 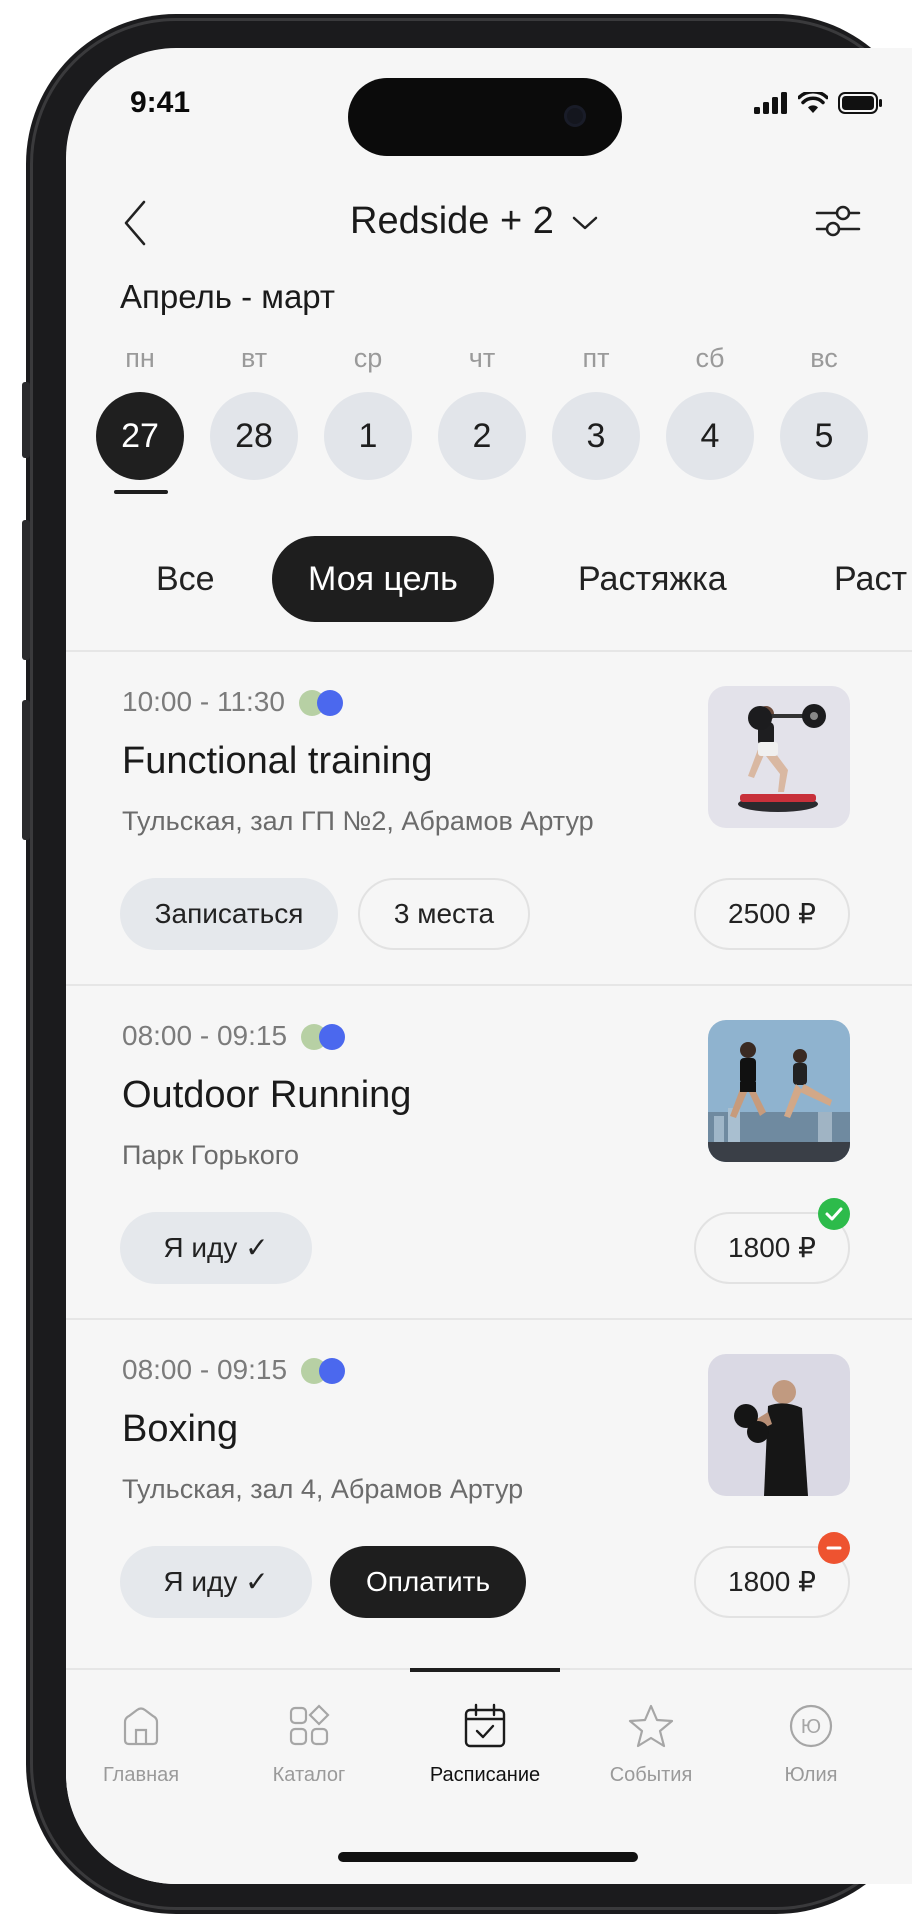 I want to click on dynamic-island, so click(x=485, y=117).